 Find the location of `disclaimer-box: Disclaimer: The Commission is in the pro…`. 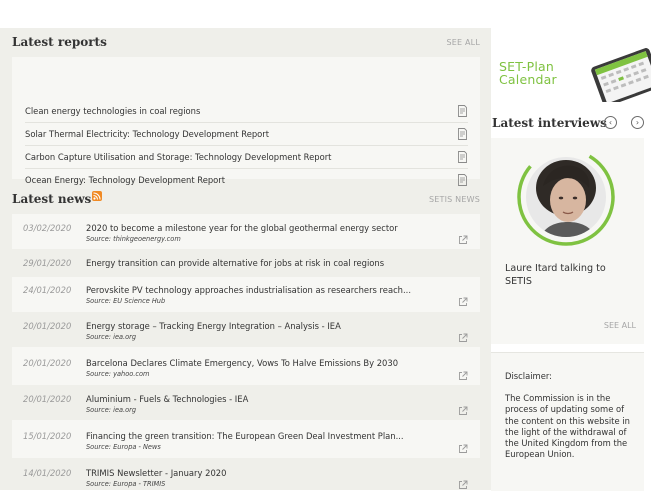

disclaimer-box: Disclaimer: The Commission is in the pro… is located at coordinates (567, 421).